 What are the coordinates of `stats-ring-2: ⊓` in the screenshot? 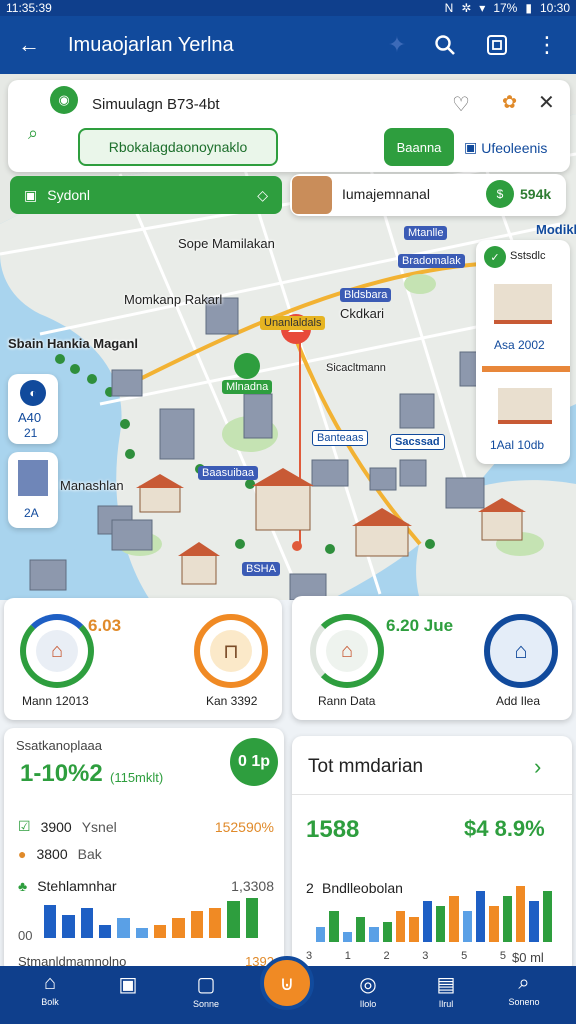 It's located at (231, 651).